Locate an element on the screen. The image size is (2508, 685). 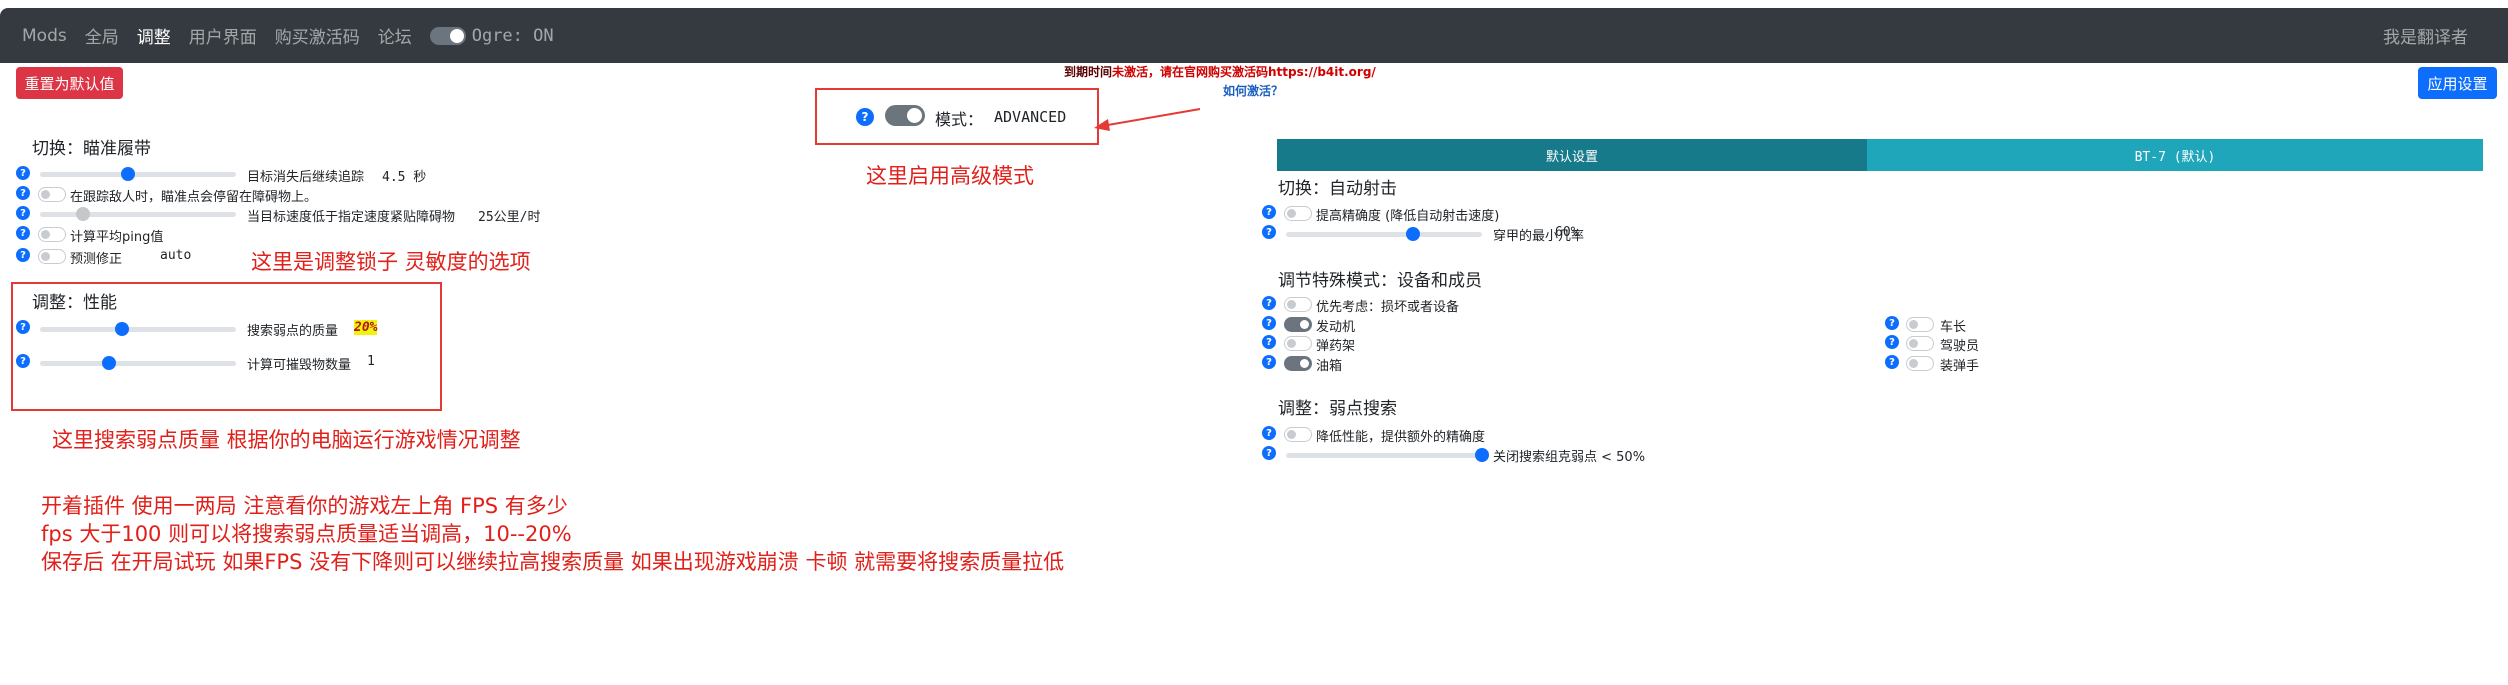
activation-status: 未激活，请在官网购买激活码https://b4it.org/ is located at coordinates (1244, 72).